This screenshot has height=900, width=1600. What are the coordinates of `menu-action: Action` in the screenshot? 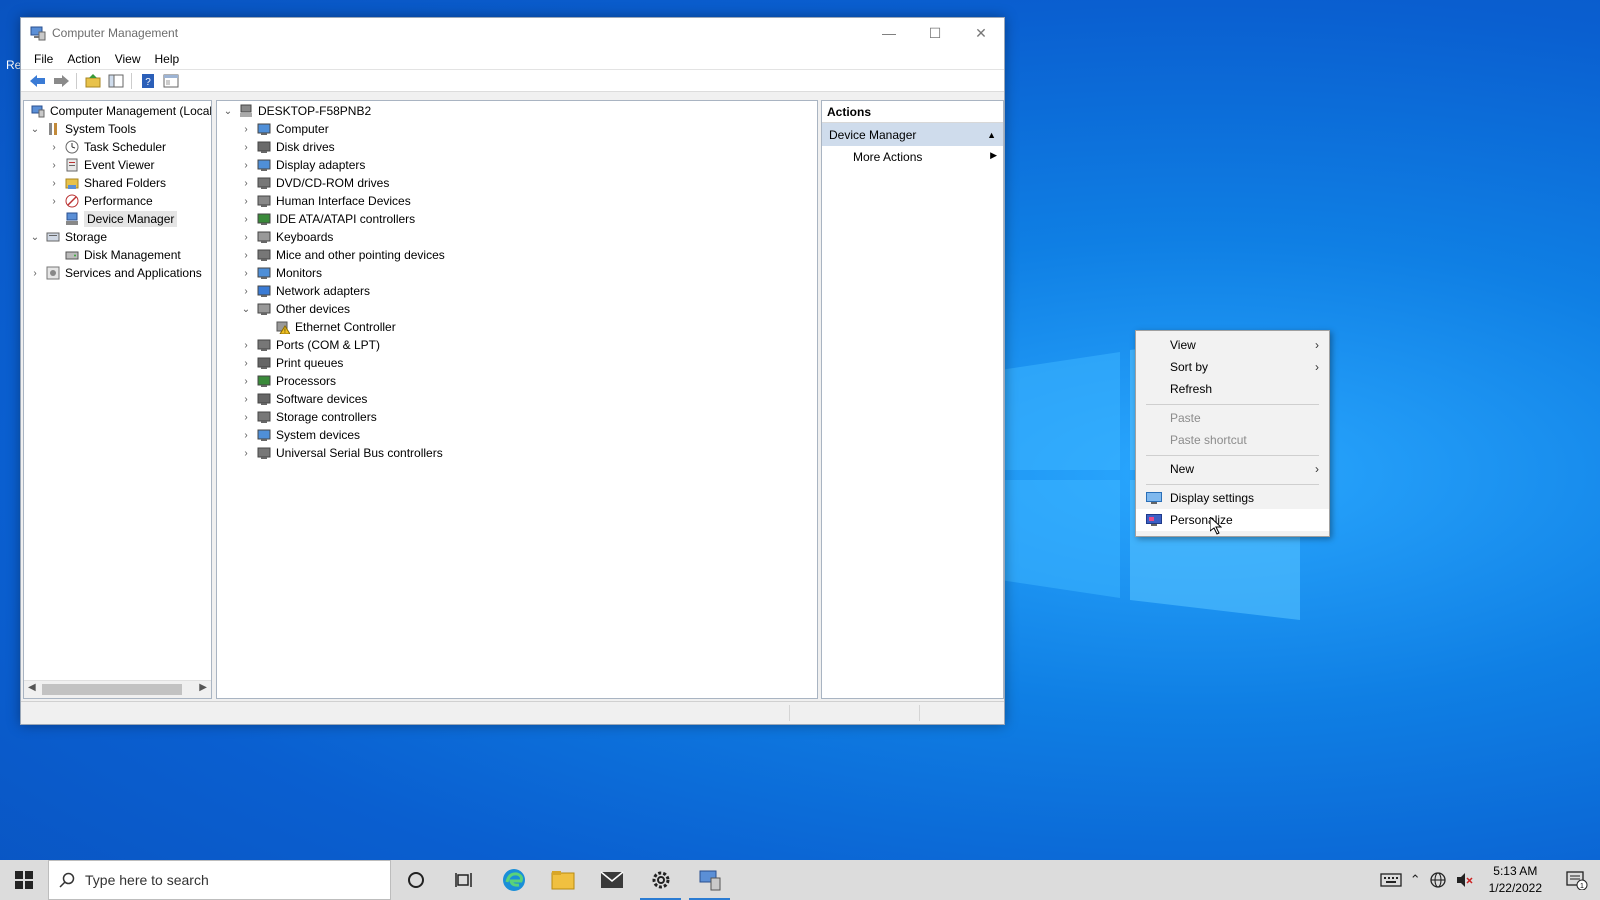 It's located at (83, 59).